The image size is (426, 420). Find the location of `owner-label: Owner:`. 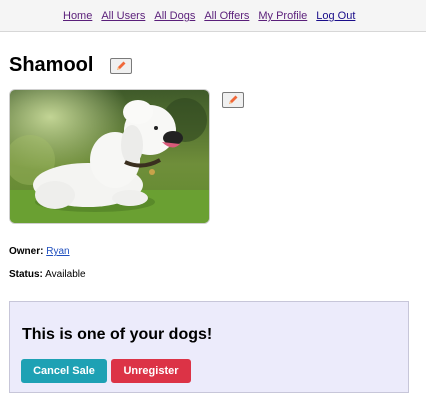

owner-label: Owner: is located at coordinates (26, 251).